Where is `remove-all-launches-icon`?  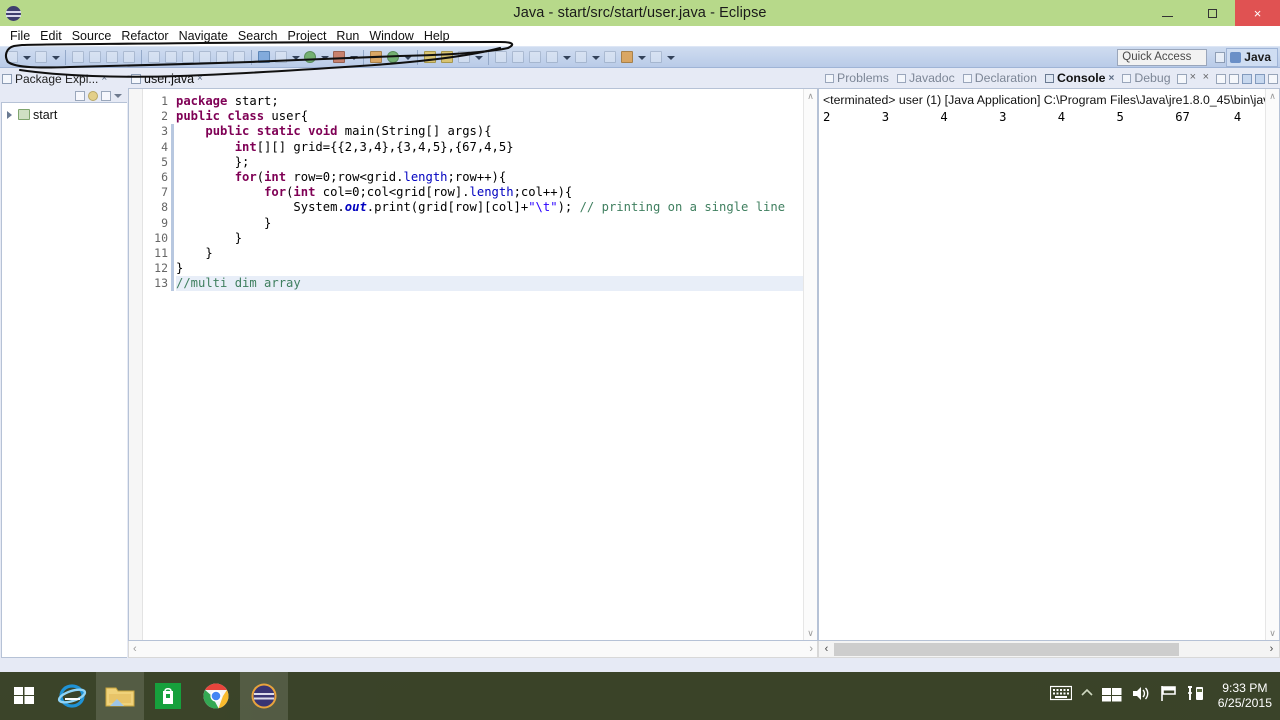 remove-all-launches-icon is located at coordinates (1207, 77).